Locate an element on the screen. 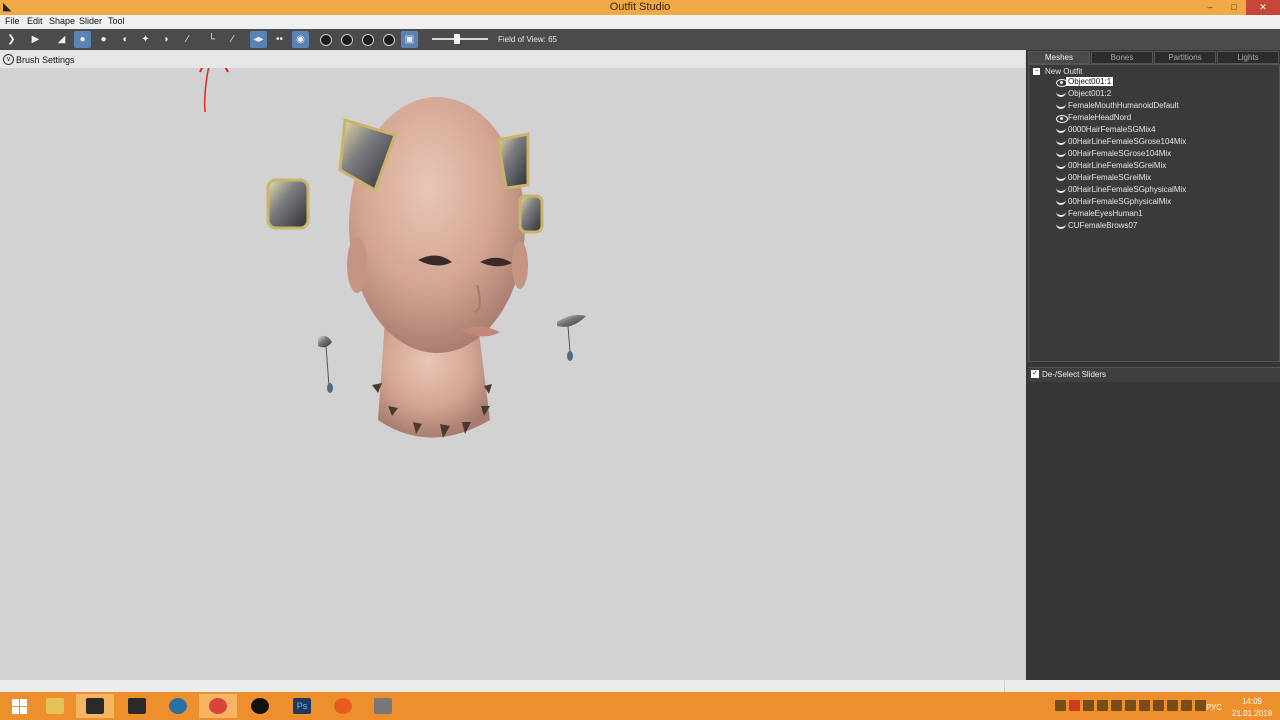 This screenshot has height=720, width=1280. mask-brush-button: ● is located at coordinates (82, 39).